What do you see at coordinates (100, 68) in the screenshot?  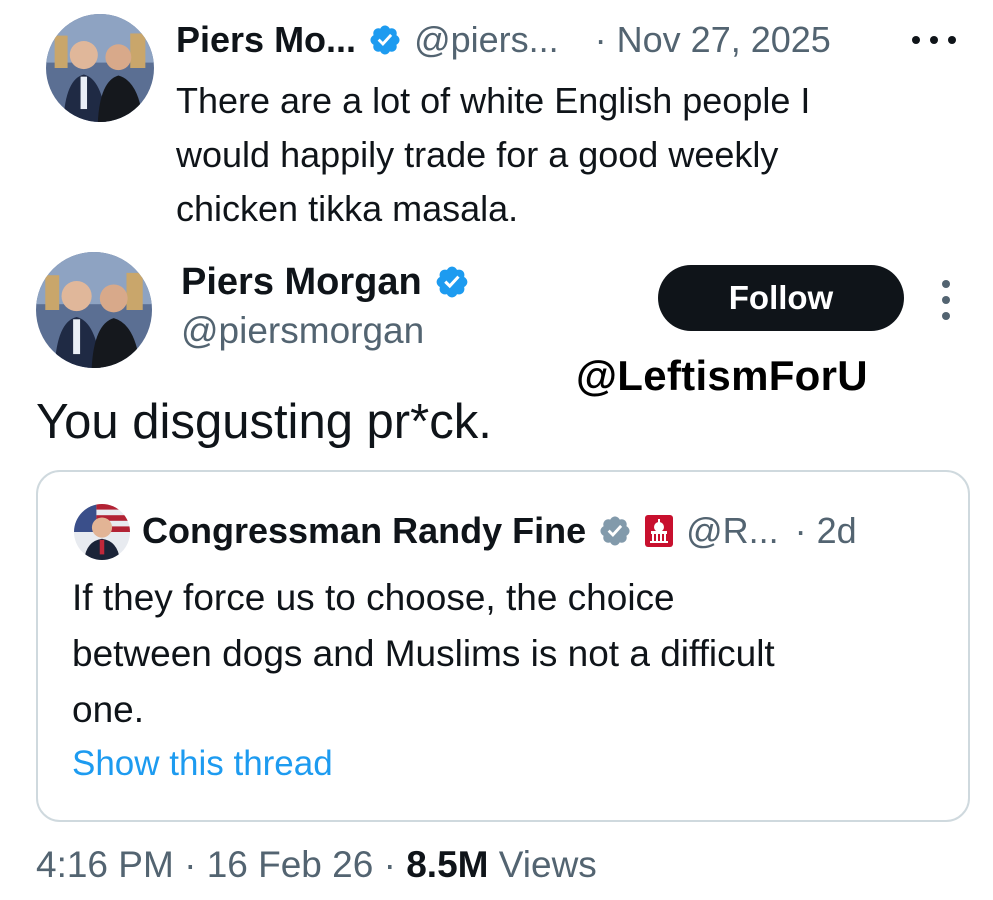 I see `piers-avatar-small` at bounding box center [100, 68].